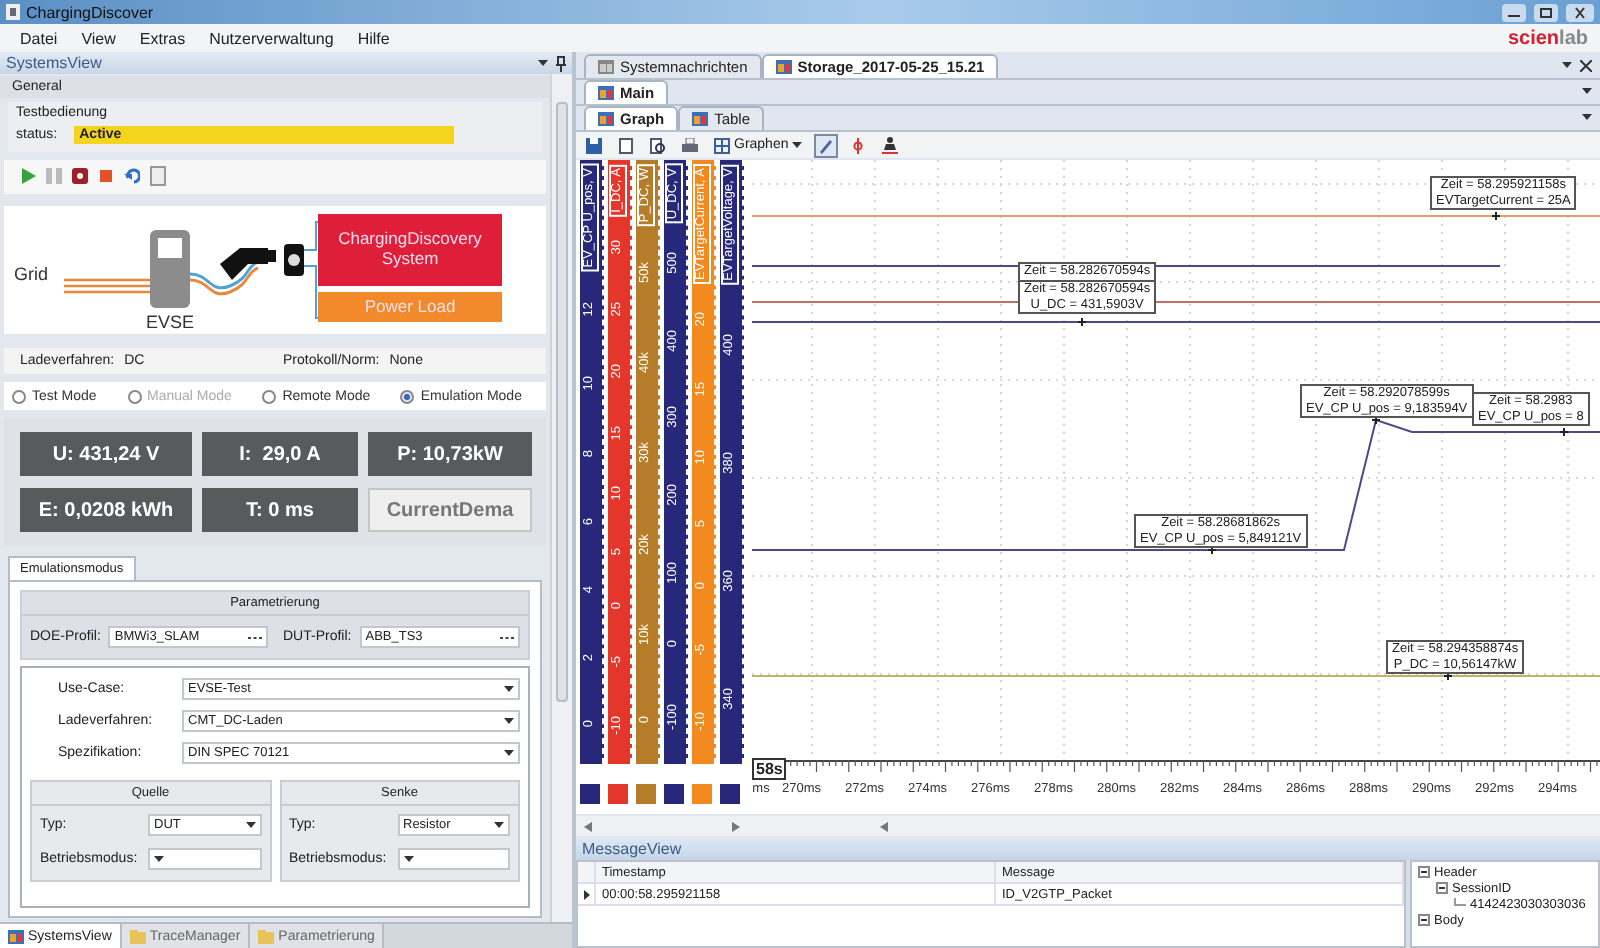  What do you see at coordinates (31, 274) in the screenshot?
I see `diagram-label: Grid` at bounding box center [31, 274].